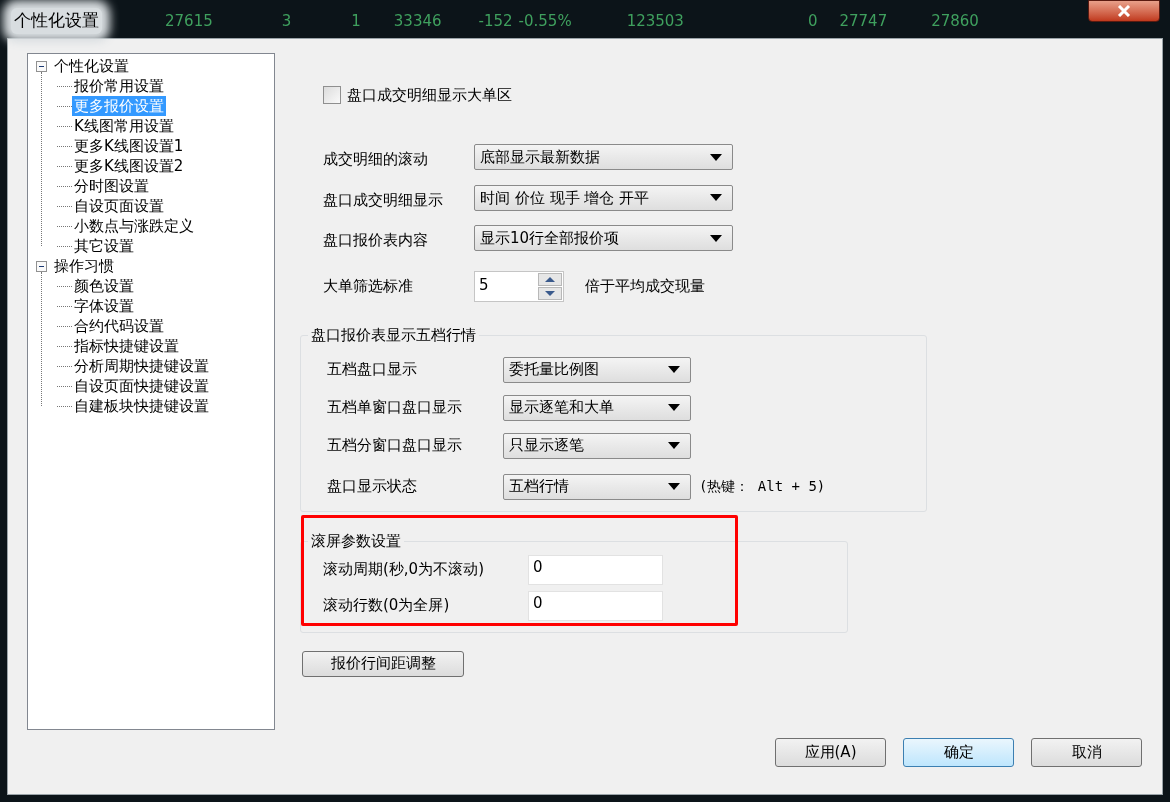 The width and height of the screenshot is (1170, 802). What do you see at coordinates (372, 370) in the screenshot?
I see `field-label: 五档盘口显示` at bounding box center [372, 370].